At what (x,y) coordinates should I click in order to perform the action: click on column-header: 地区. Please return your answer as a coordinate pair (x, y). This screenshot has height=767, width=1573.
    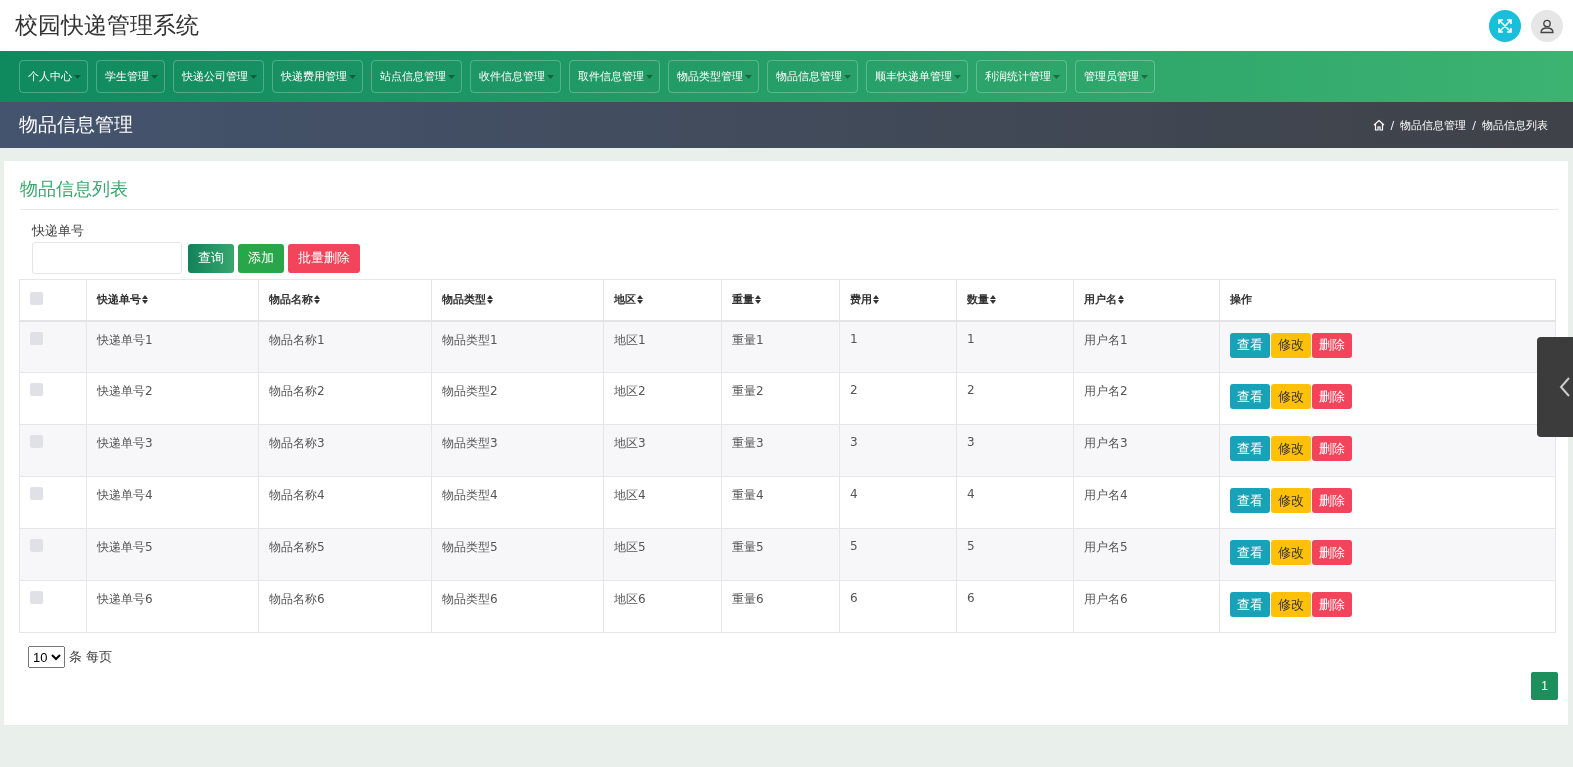
    Looking at the image, I should click on (625, 300).